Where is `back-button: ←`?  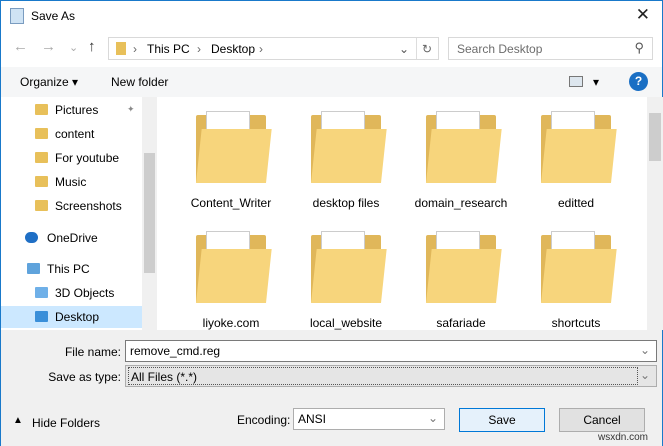 back-button: ← is located at coordinates (20, 46).